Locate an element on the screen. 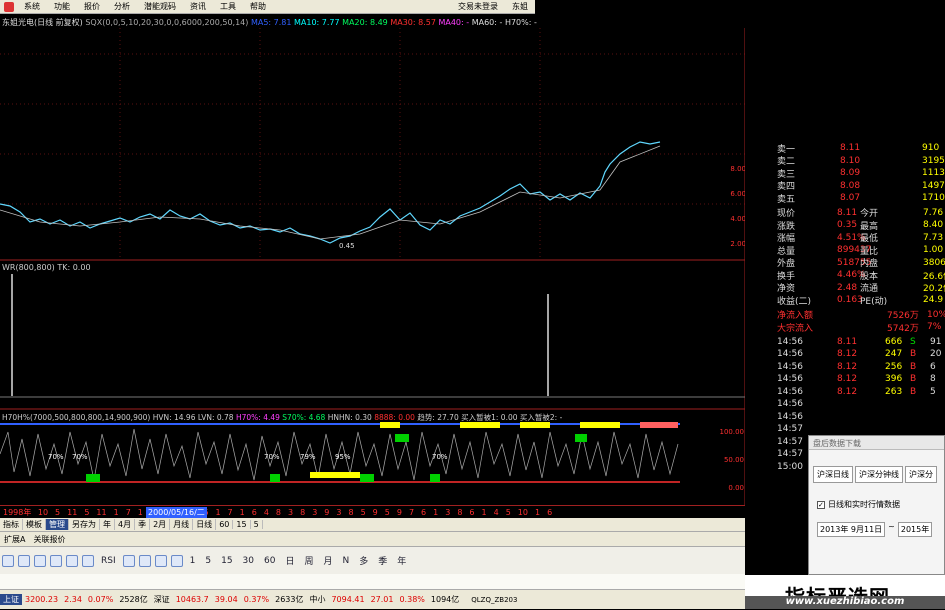  toolbar-item-1: 1 is located at coordinates (193, 561).